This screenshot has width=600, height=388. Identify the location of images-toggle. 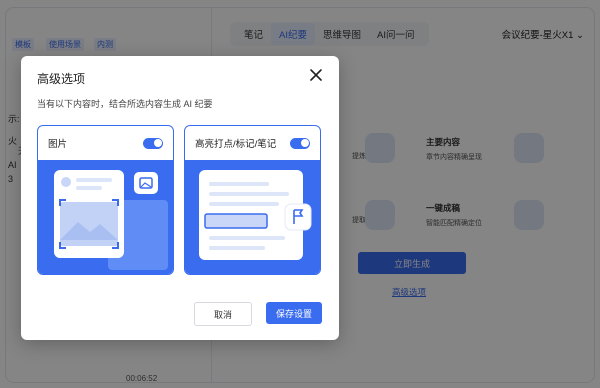
(153, 143).